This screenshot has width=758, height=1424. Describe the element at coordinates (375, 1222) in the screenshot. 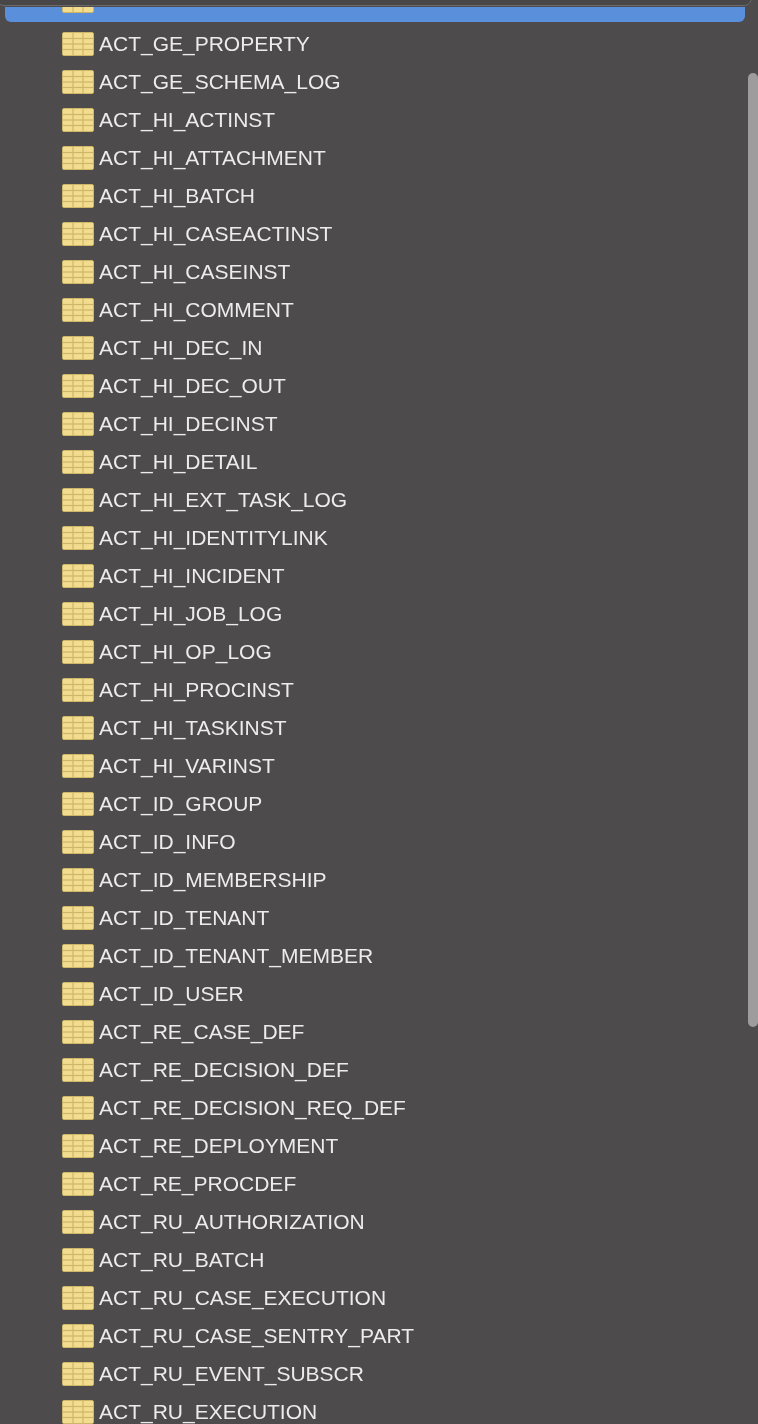

I see `table-list-item: ACT_RU_AUTHORIZATION` at that location.